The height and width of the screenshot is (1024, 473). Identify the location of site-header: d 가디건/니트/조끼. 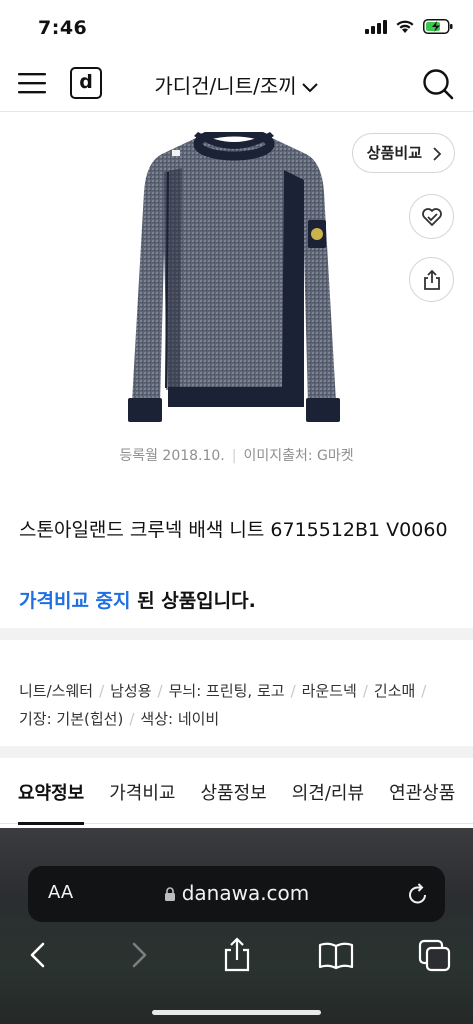
(236, 84).